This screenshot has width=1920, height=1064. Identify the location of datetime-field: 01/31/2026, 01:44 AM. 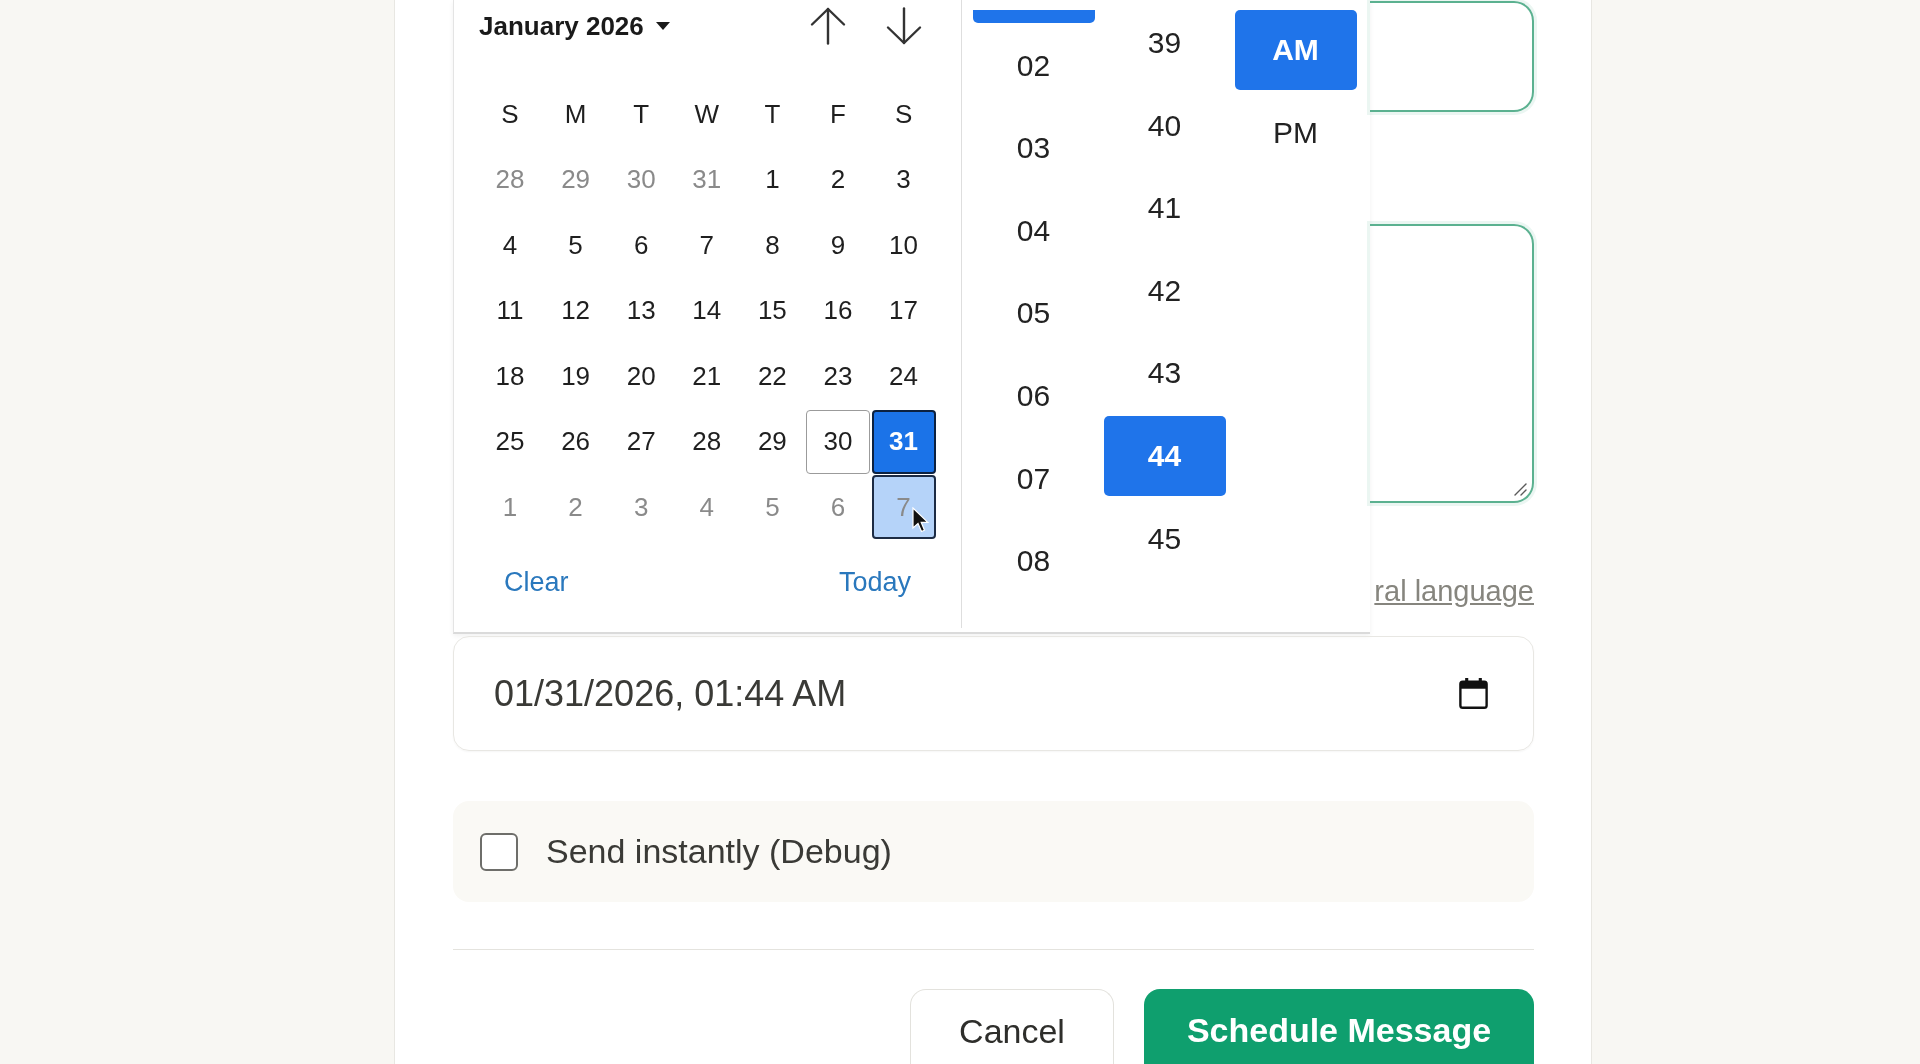
(993, 693).